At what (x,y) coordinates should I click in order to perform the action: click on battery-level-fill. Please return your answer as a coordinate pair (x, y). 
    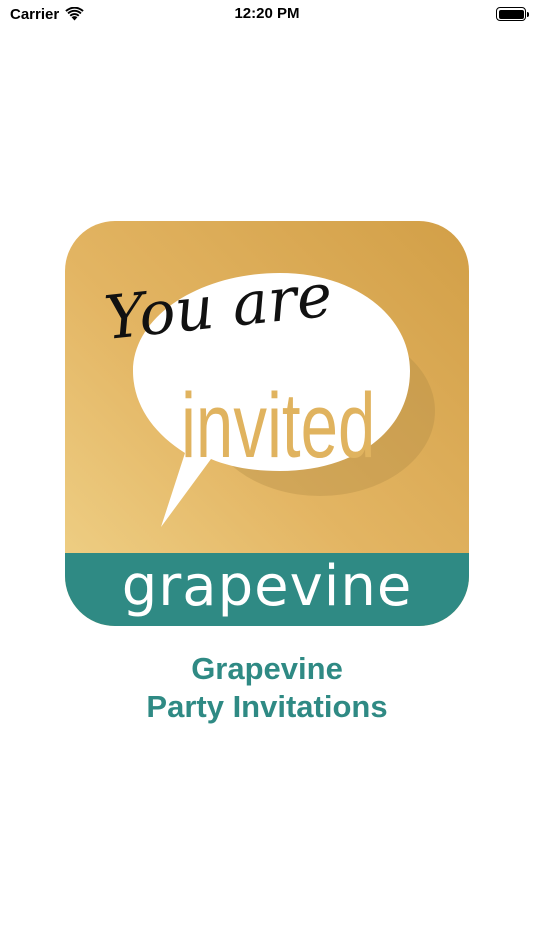
    Looking at the image, I should click on (511, 14).